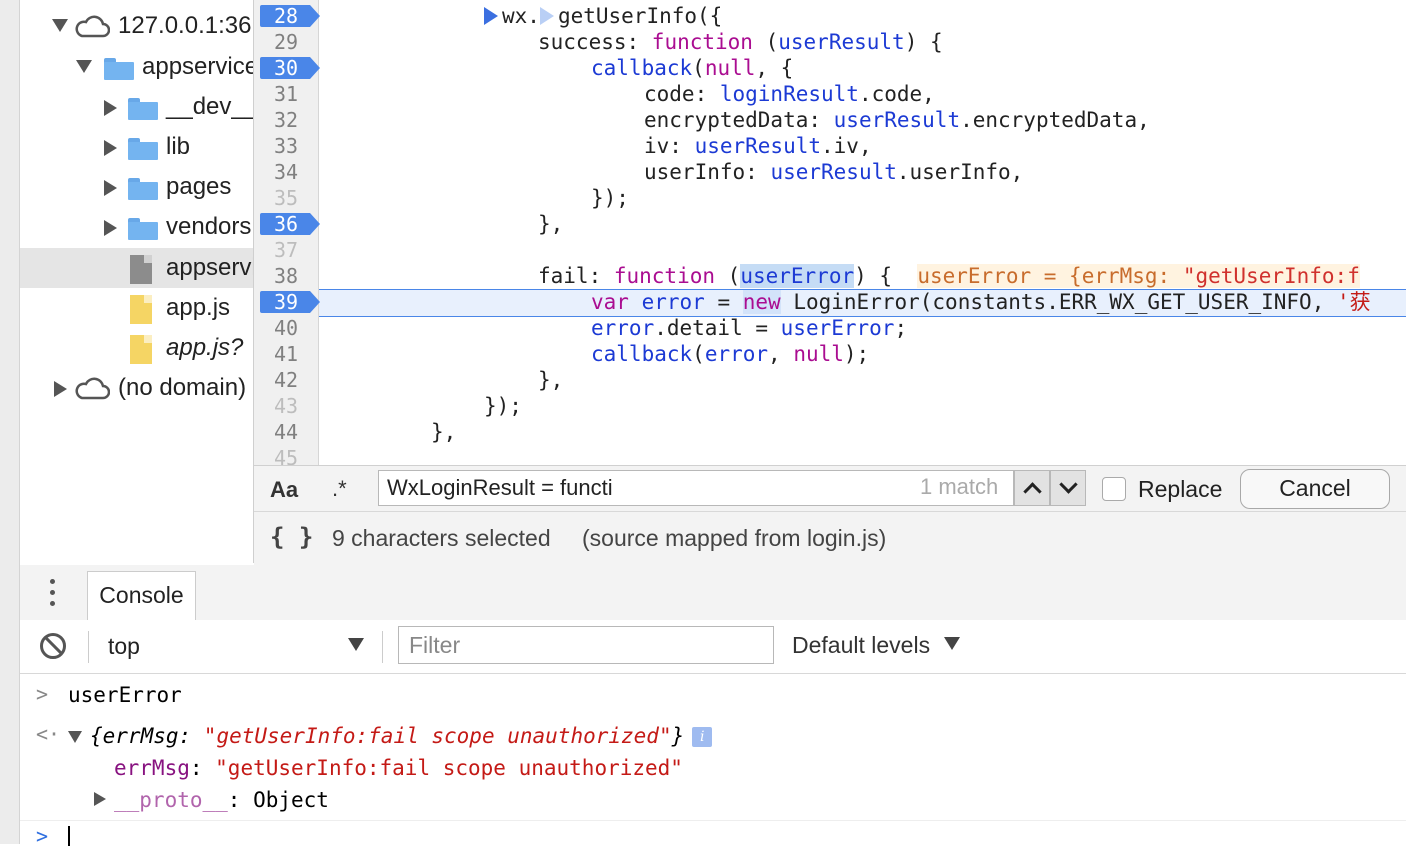 Image resolution: width=1406 pixels, height=848 pixels. I want to click on line-number: 35, so click(286, 198).